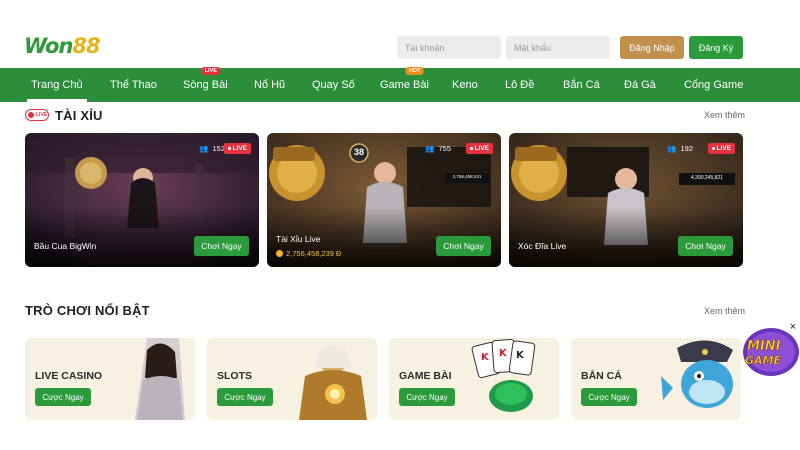 Image resolution: width=800 pixels, height=450 pixels. Describe the element at coordinates (358, 152) in the screenshot. I see `round-timer: 38` at that location.